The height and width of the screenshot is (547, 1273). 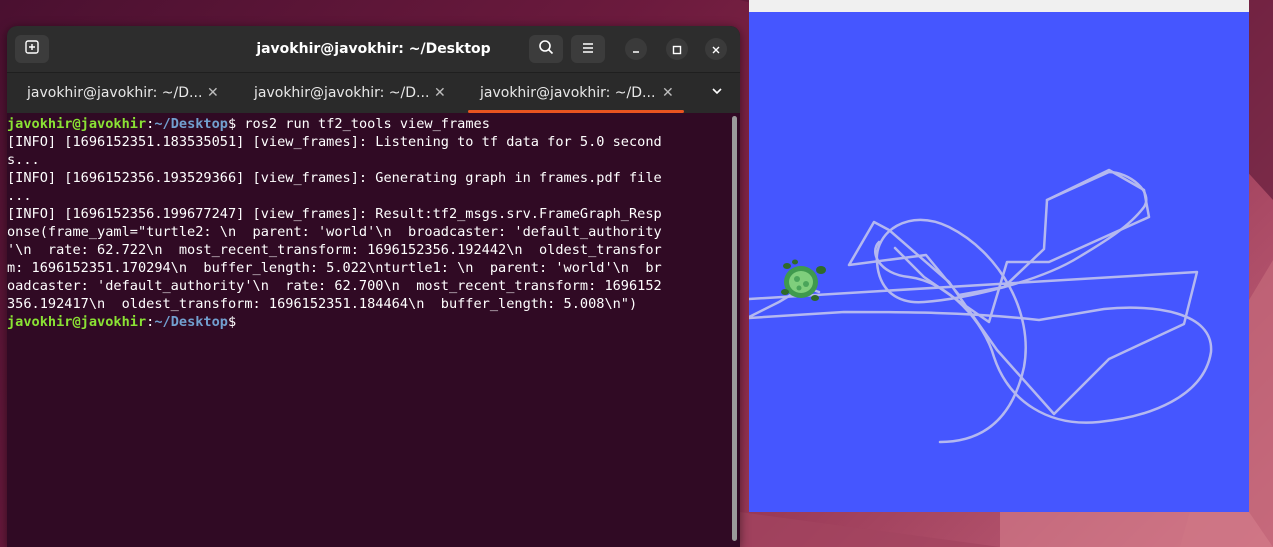 I want to click on minimize-button, so click(x=636, y=49).